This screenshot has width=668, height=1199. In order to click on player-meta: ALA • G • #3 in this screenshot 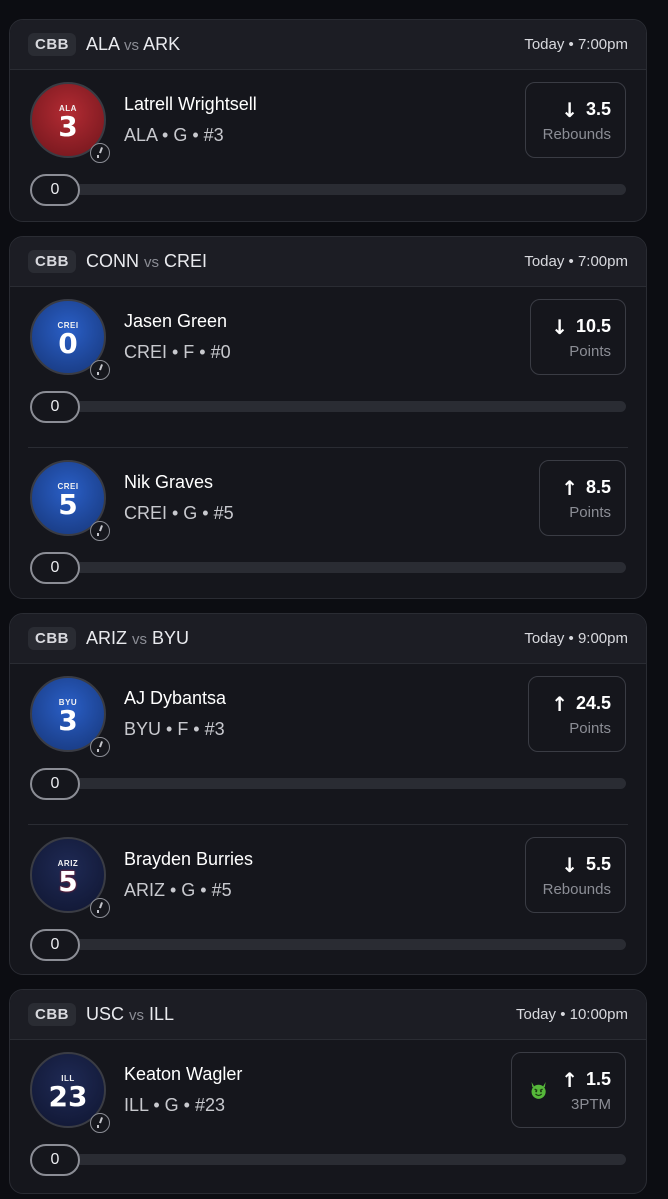, I will do `click(174, 135)`.